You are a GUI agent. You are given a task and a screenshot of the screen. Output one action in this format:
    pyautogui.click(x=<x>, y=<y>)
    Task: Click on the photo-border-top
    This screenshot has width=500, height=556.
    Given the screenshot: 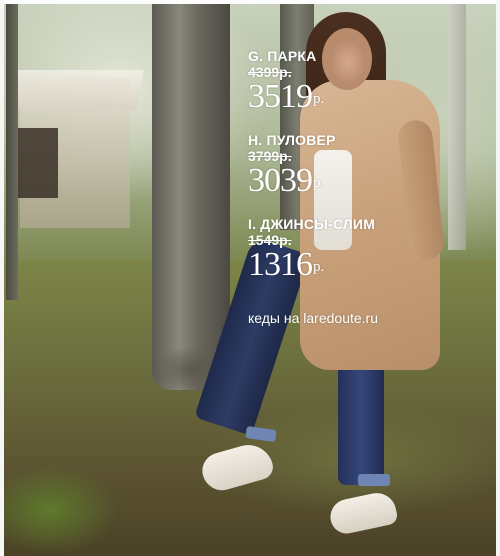 What is the action you would take?
    pyautogui.click(x=250, y=2)
    